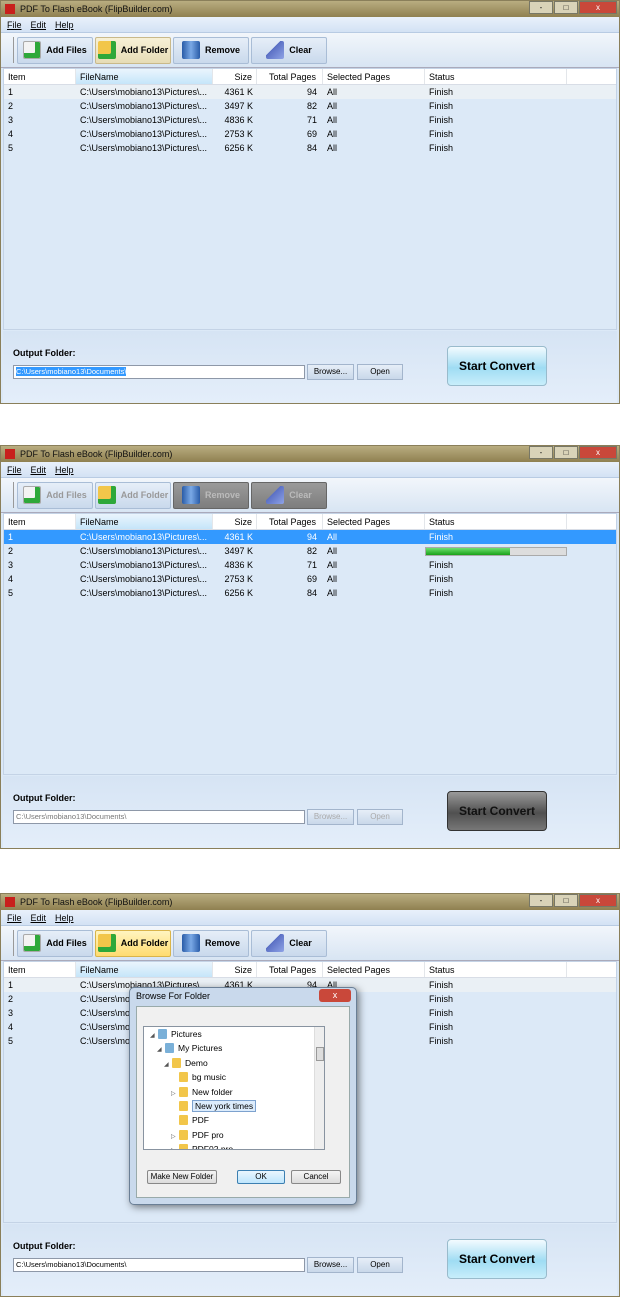  I want to click on scroll-thumb, so click(320, 1054).